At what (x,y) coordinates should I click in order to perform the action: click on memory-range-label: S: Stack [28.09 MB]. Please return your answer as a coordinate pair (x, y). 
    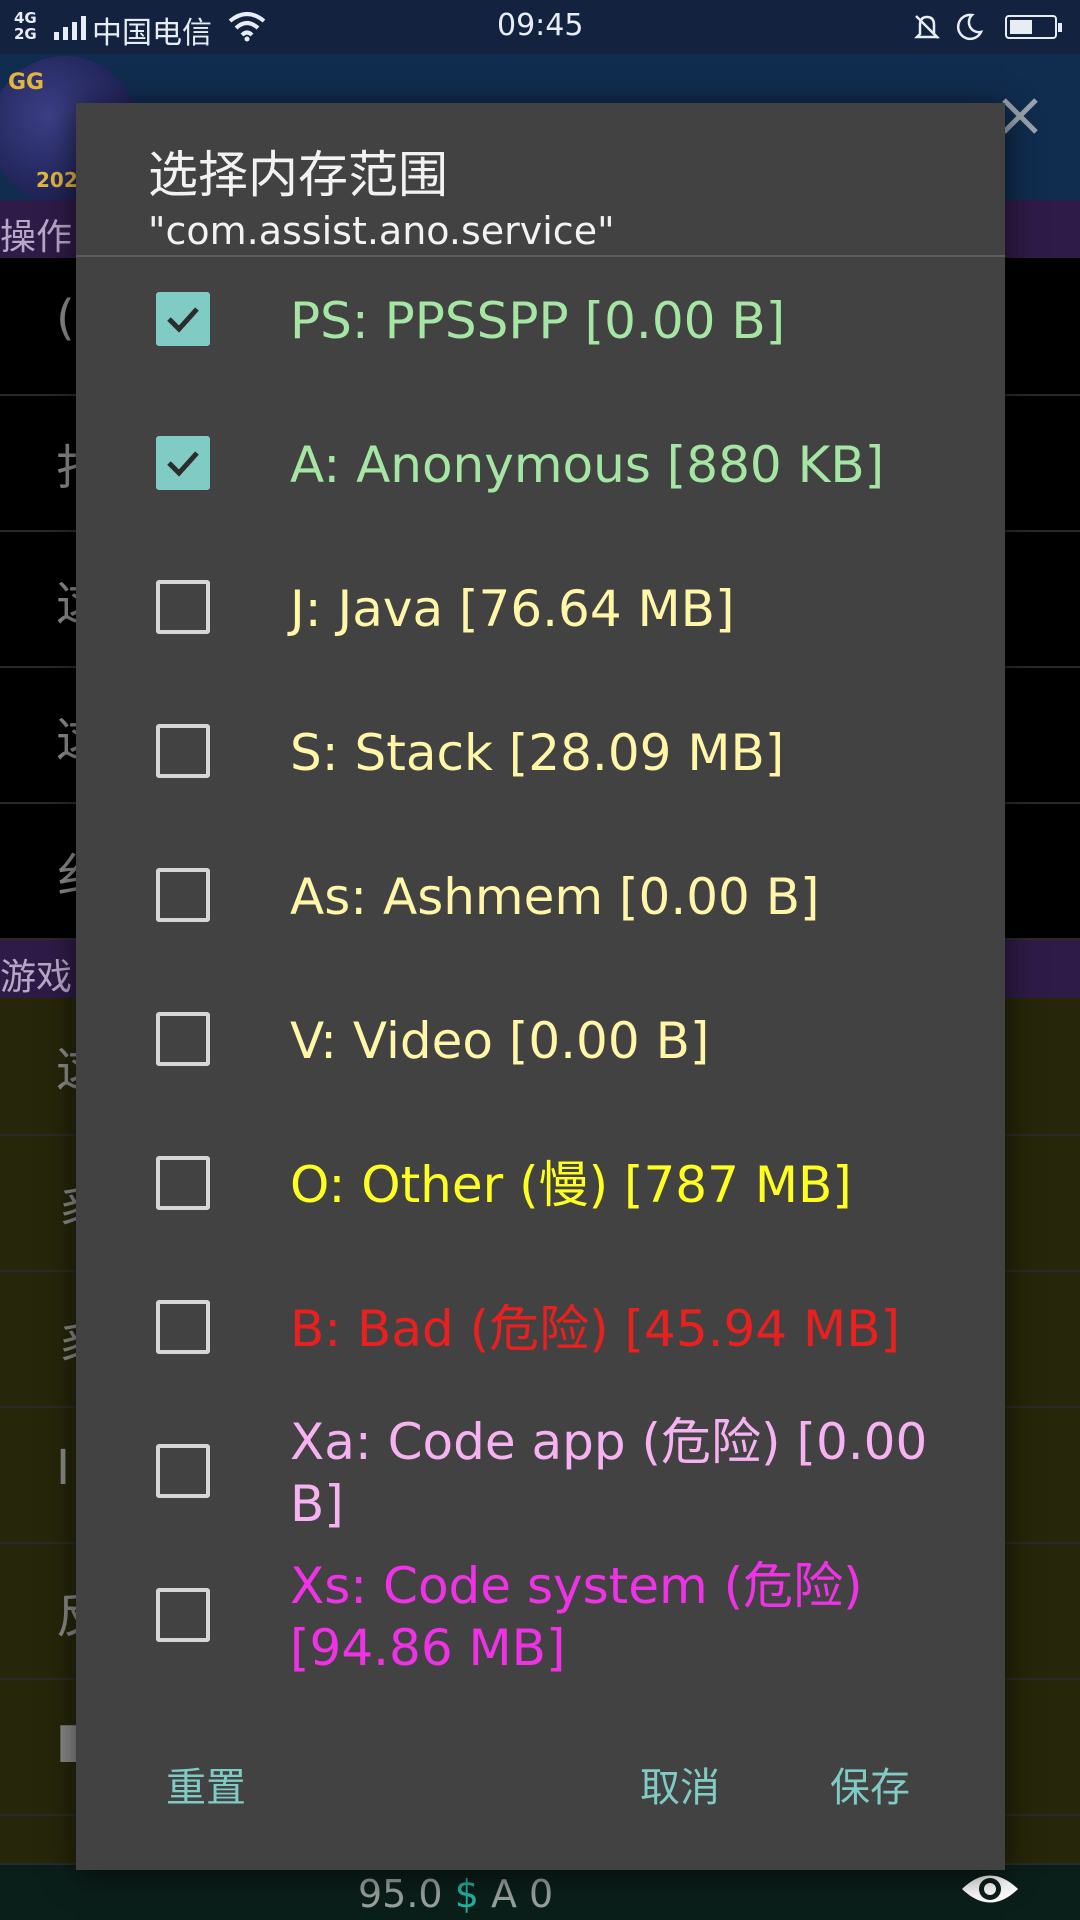
    Looking at the image, I should click on (537, 753).